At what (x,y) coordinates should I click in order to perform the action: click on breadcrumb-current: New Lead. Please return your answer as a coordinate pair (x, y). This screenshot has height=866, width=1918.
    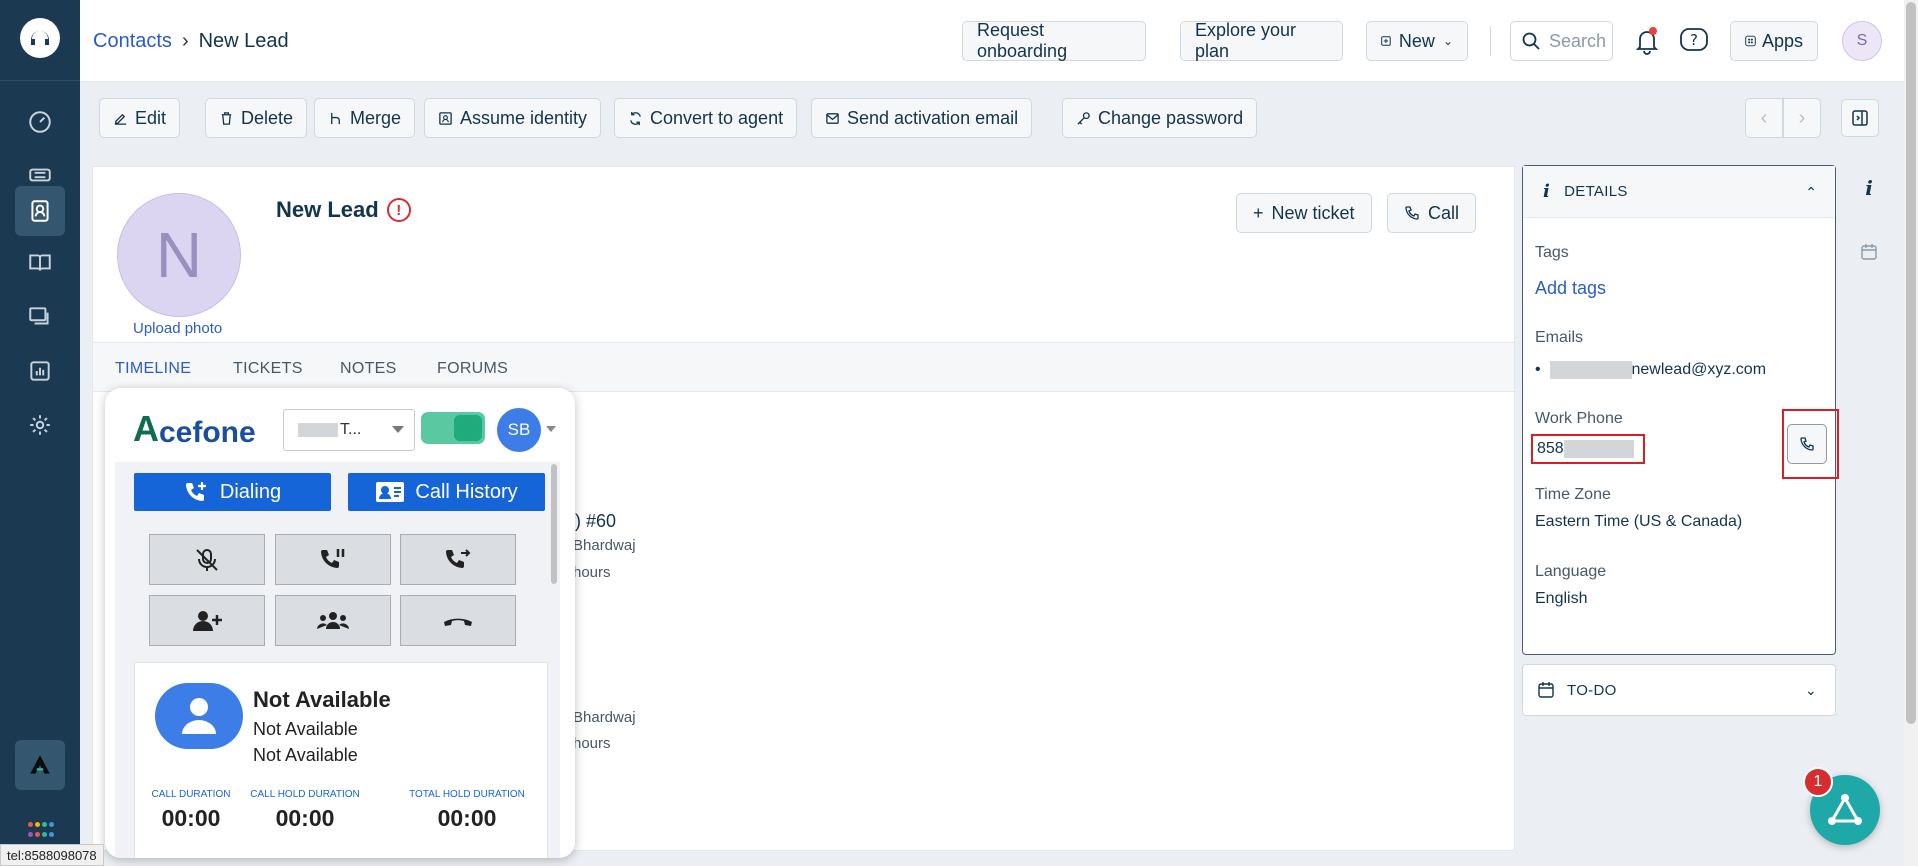
    Looking at the image, I should click on (243, 41).